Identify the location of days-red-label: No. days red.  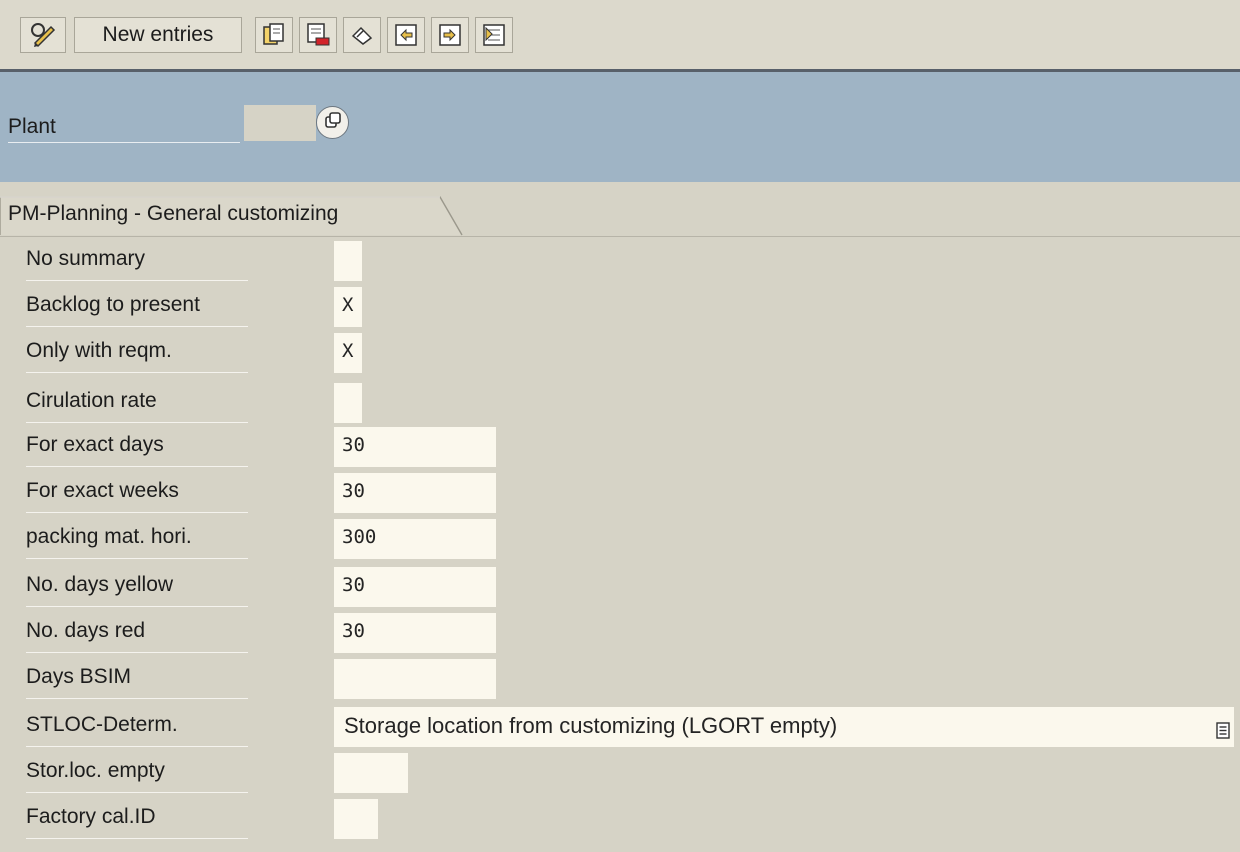
(86, 630).